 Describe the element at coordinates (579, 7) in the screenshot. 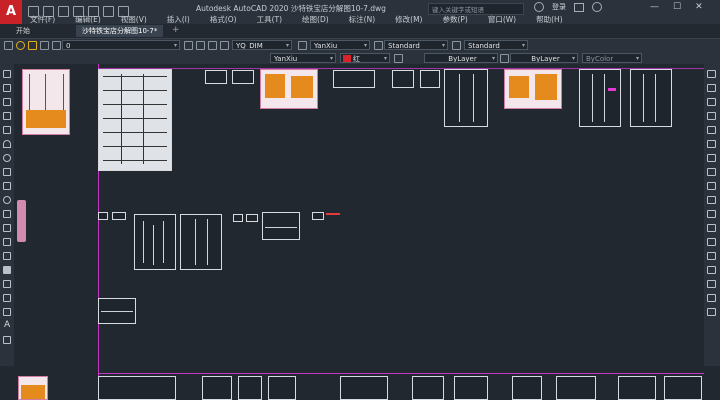

I see `cart-icon` at that location.